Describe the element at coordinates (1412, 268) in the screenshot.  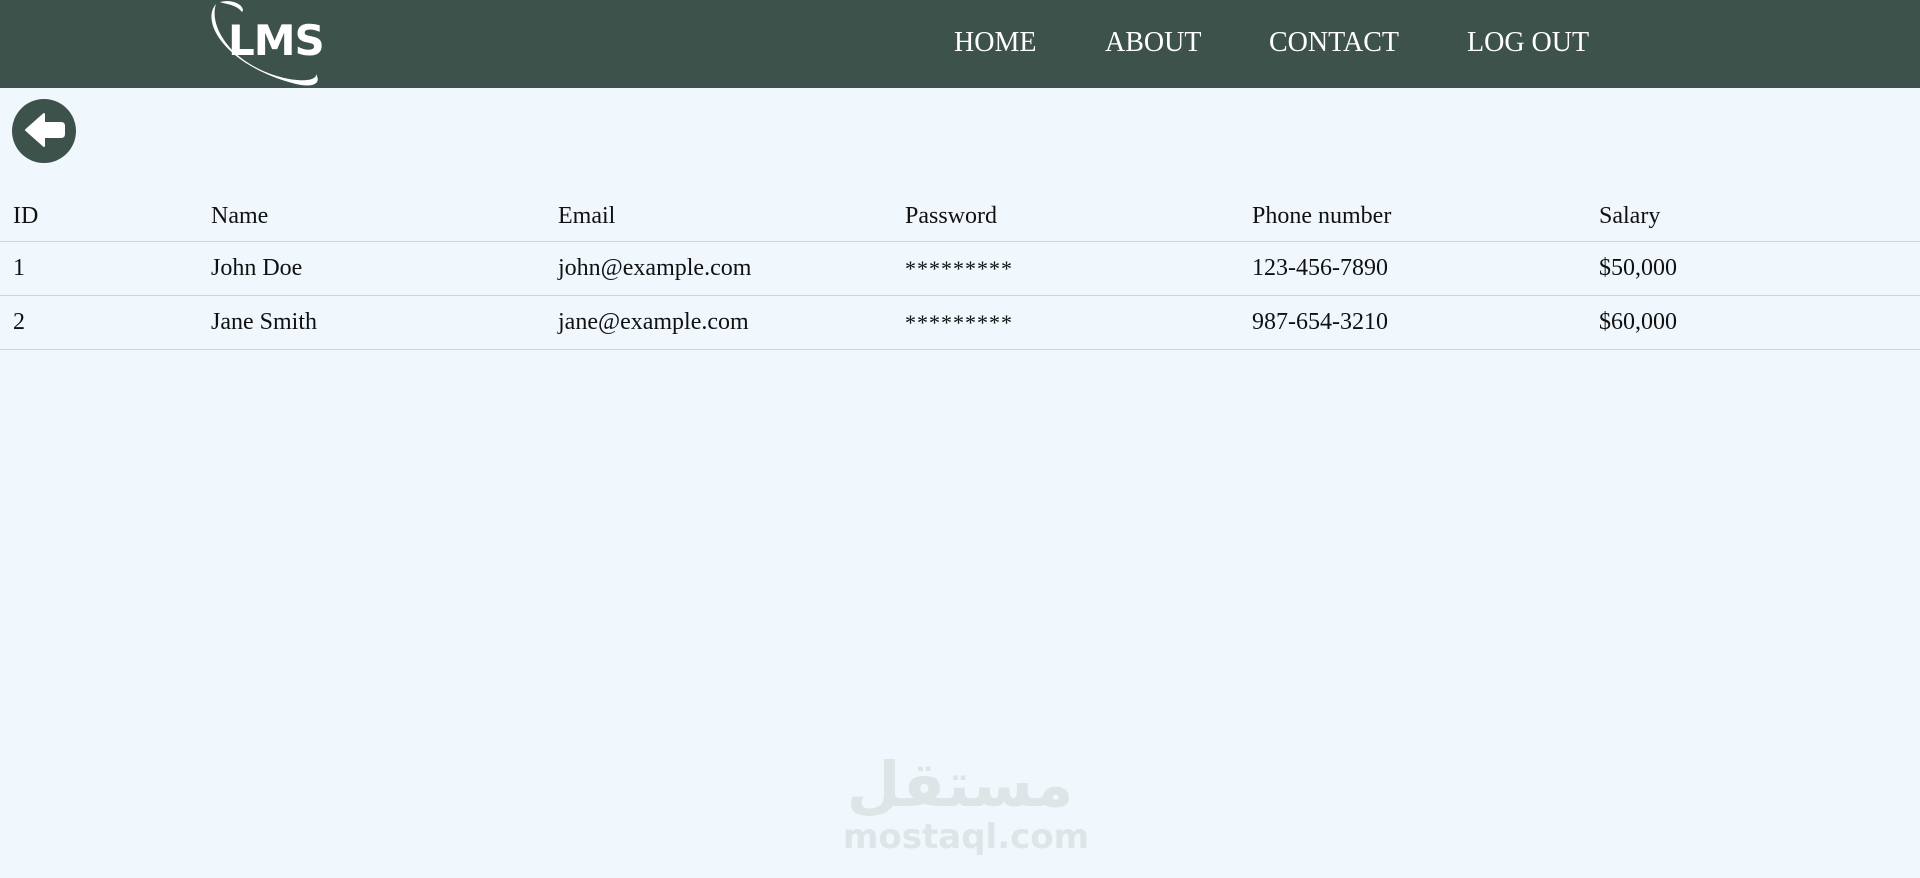
I see `cell-phone: 123-456-7890` at that location.